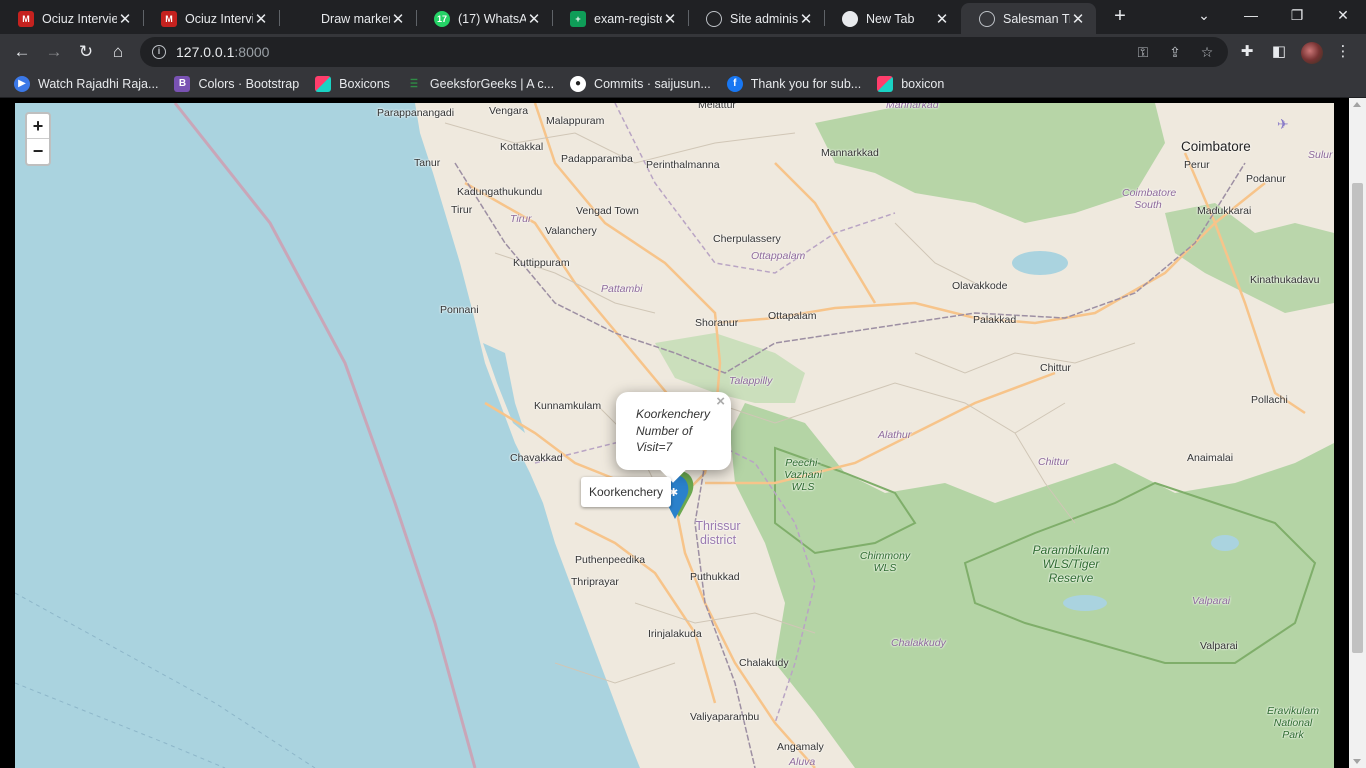  Describe the element at coordinates (355, 18) in the screenshot. I see `tab-title: Draw markers` at that location.